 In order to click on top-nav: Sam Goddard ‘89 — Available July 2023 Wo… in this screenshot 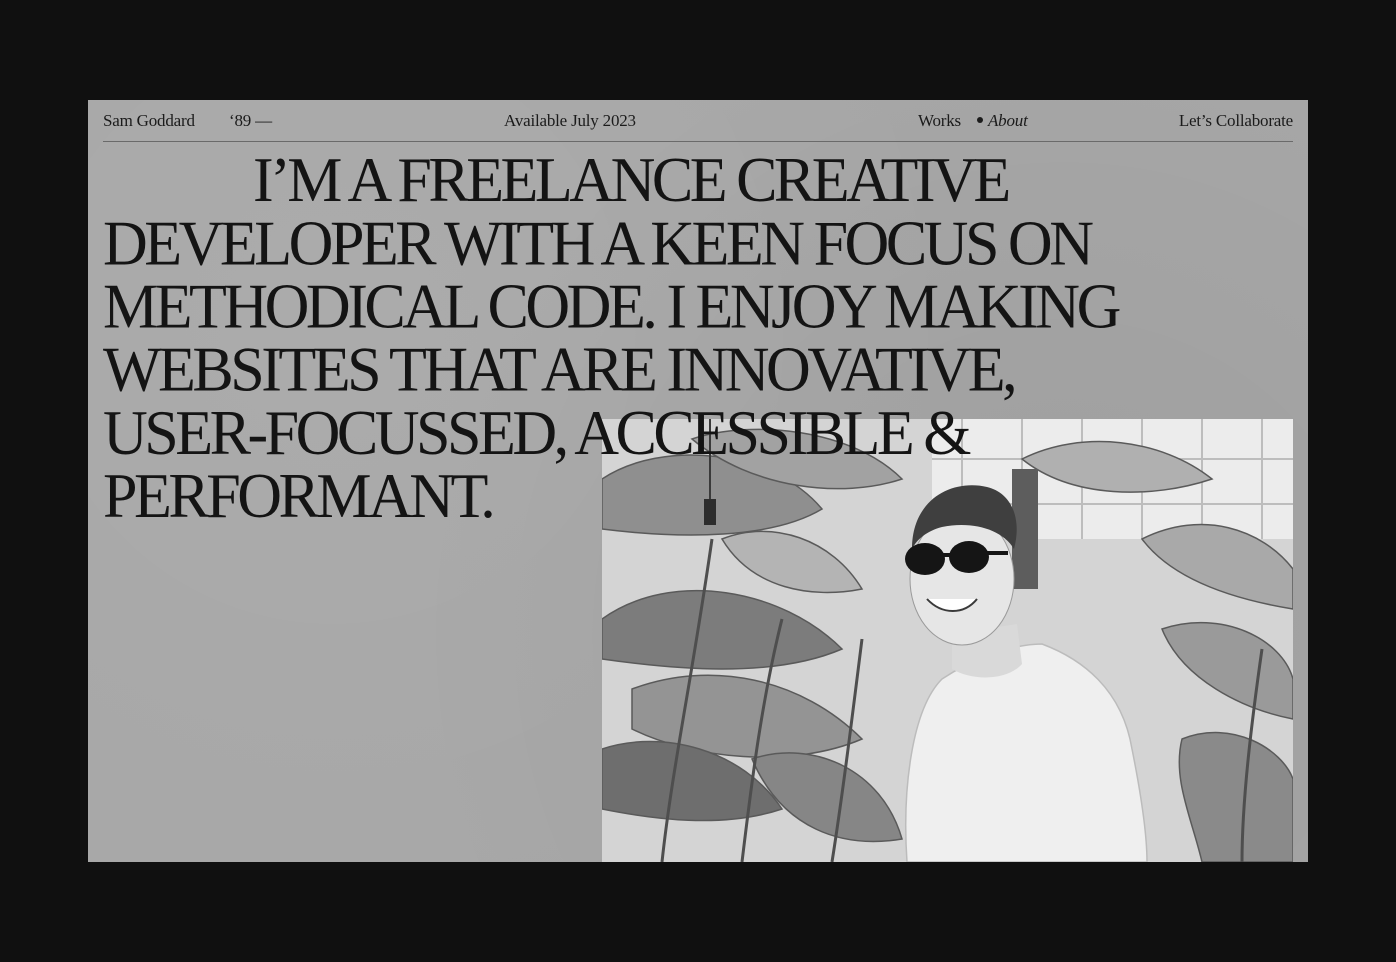, I will do `click(698, 121)`.